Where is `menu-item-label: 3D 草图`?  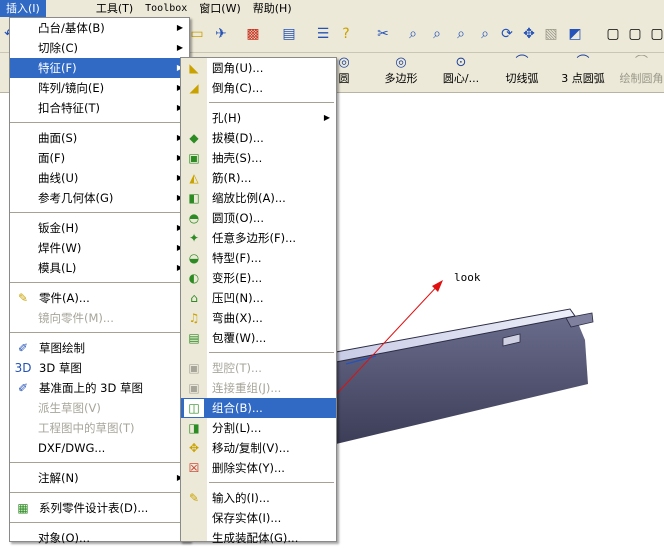 menu-item-label: 3D 草图 is located at coordinates (60, 368).